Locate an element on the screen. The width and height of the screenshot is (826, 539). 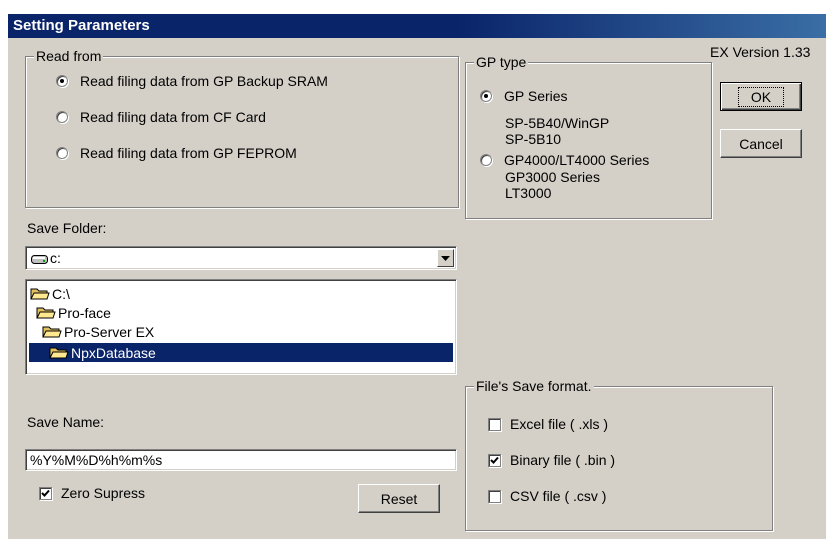
chevron-down-icon is located at coordinates (445, 258).